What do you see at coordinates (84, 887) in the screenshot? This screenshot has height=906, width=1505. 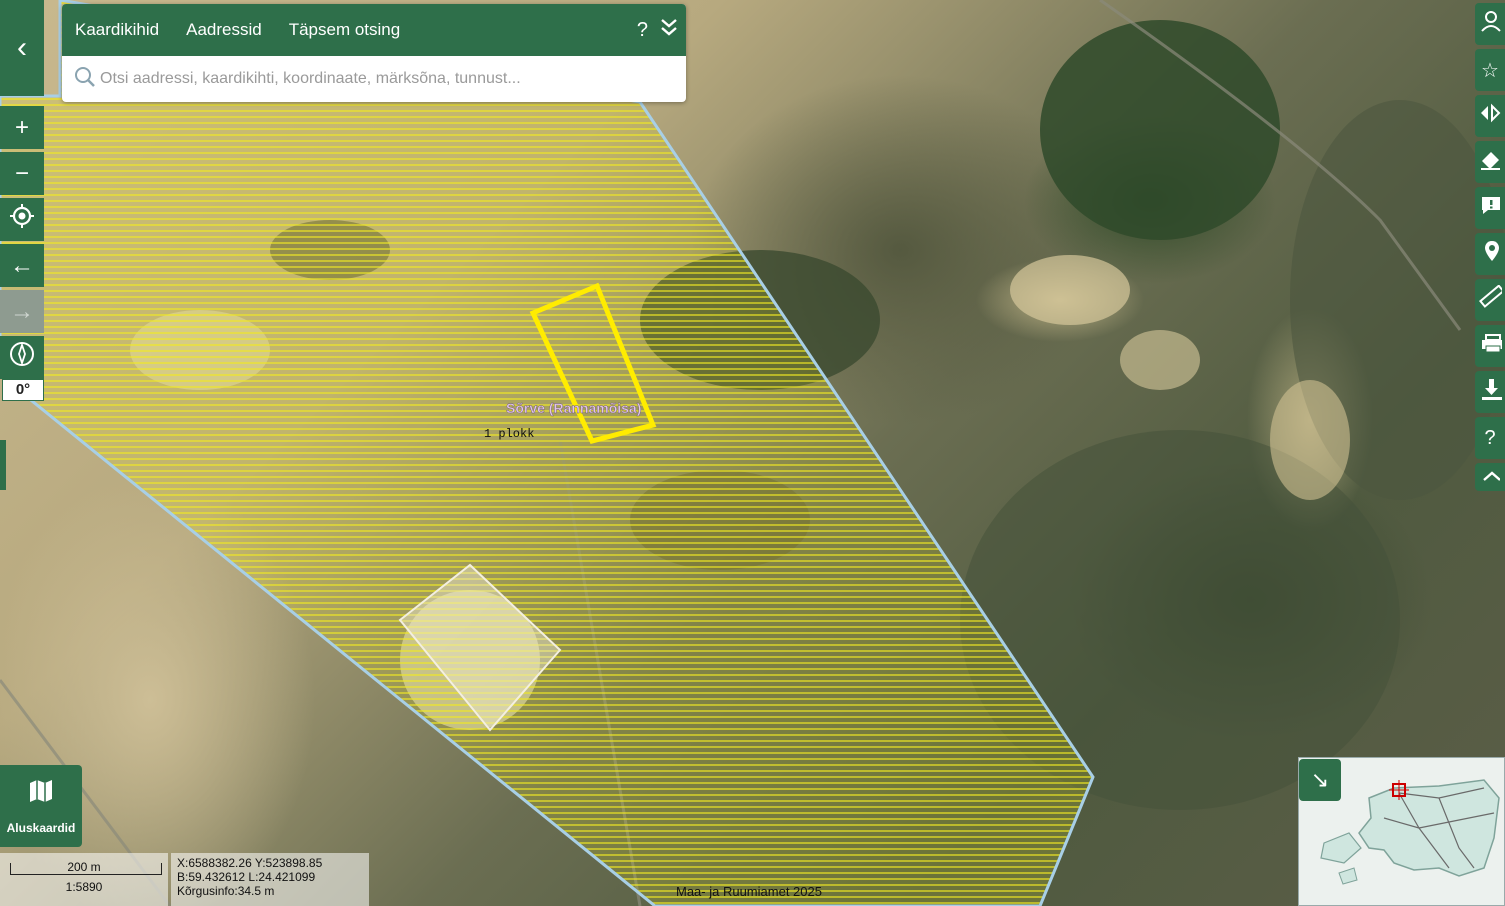 I see `scale-ratio: 1:5890` at bounding box center [84, 887].